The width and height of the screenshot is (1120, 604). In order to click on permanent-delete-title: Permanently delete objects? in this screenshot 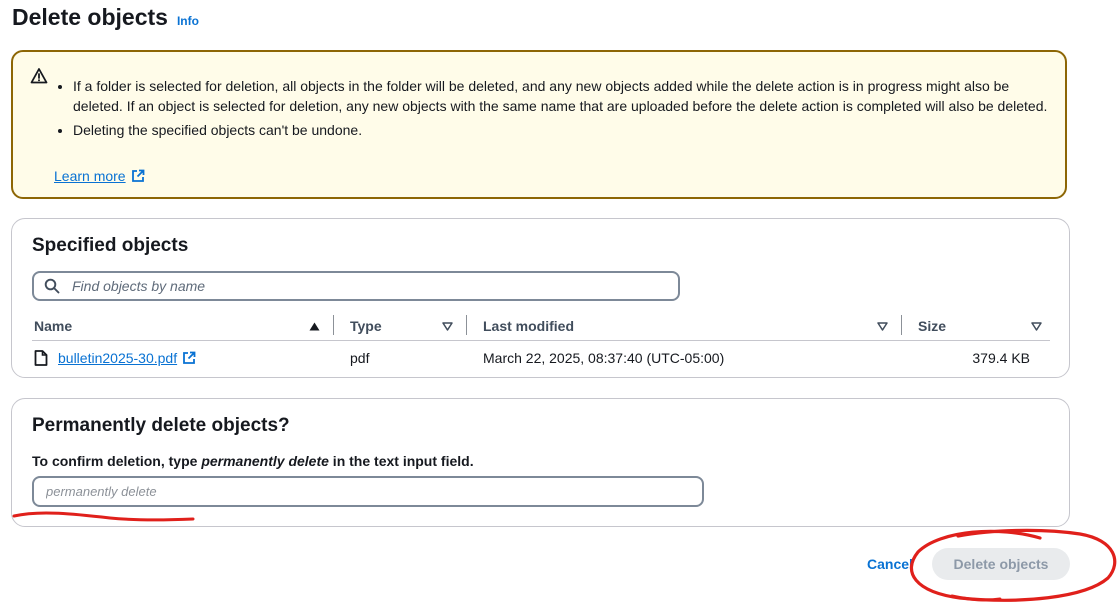, I will do `click(161, 425)`.